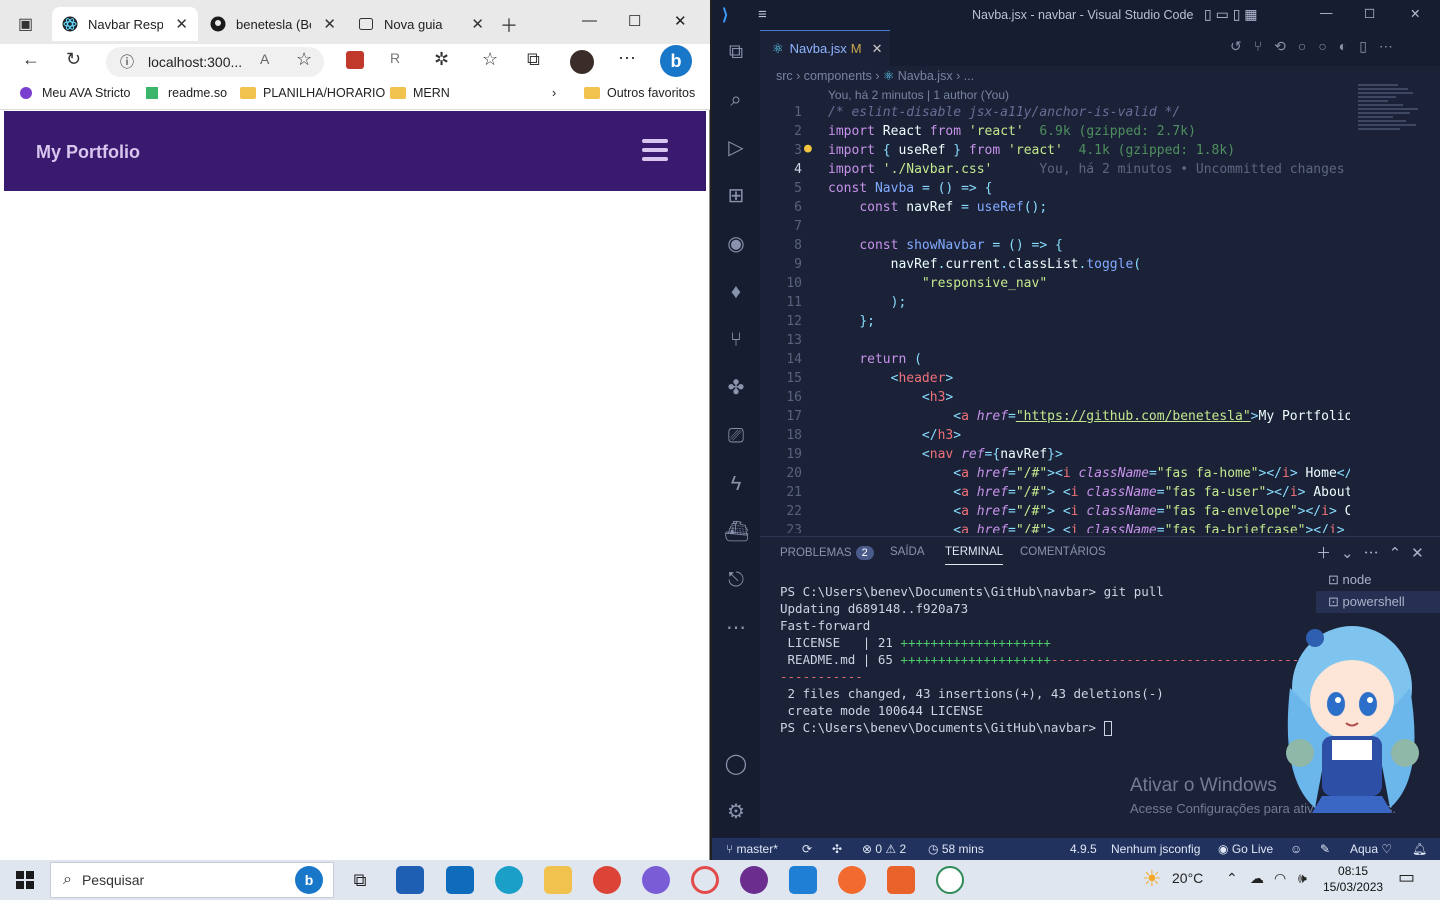 This screenshot has height=900, width=1440. I want to click on ts-version: 4.9.5, so click(1083, 849).